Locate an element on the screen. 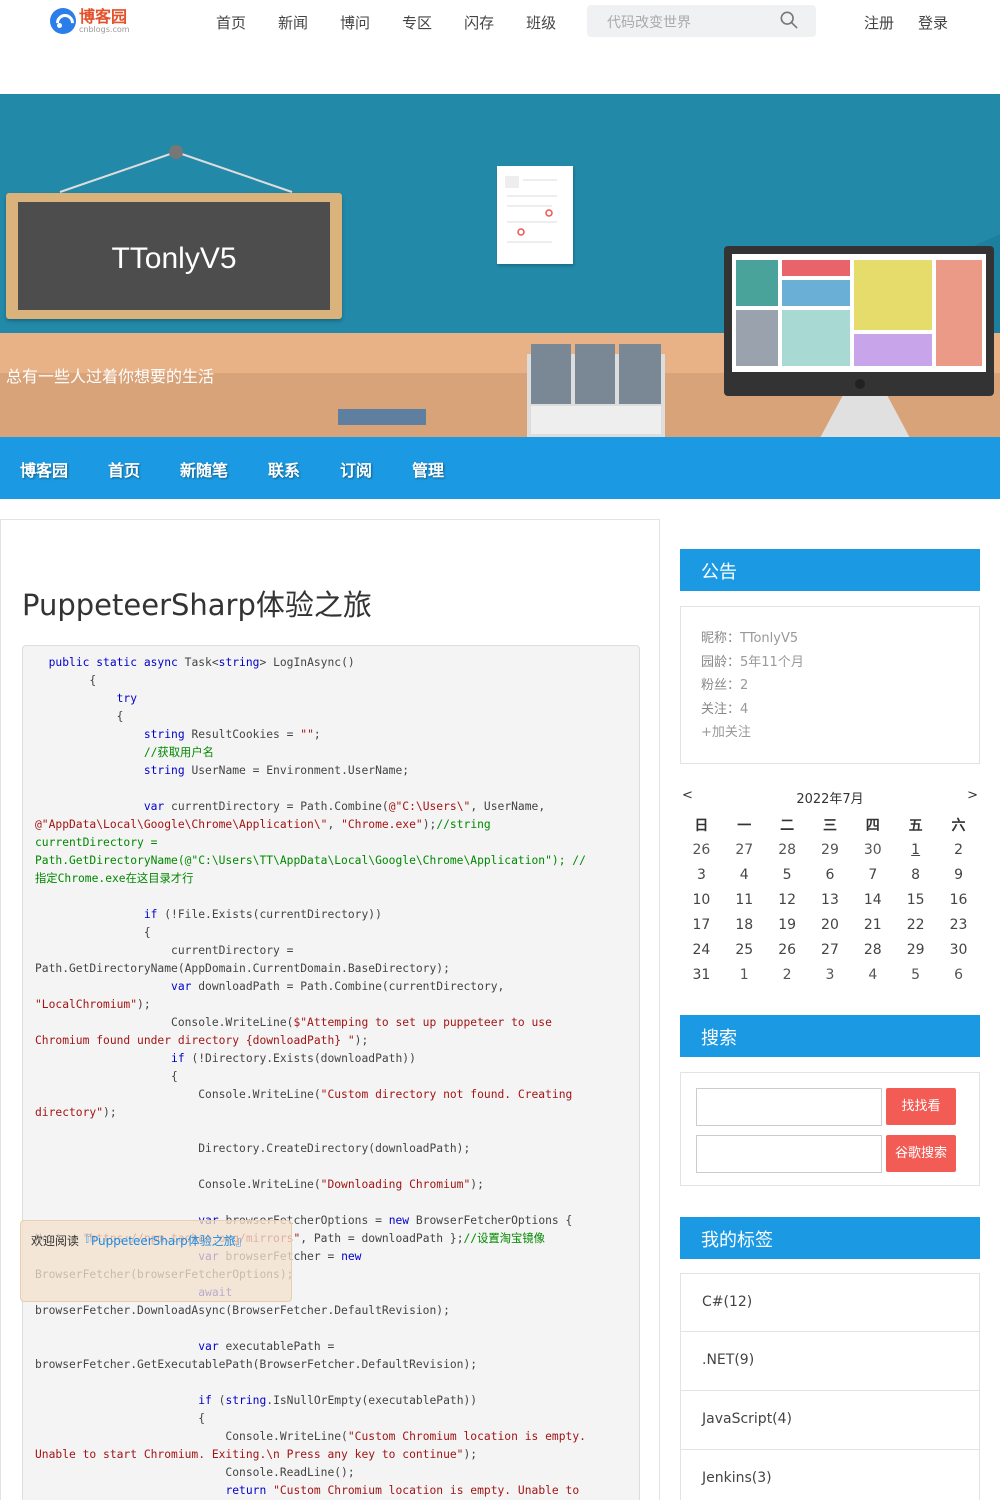 This screenshot has height=1500, width=1000. calendar-day: 1 is located at coordinates (744, 974).